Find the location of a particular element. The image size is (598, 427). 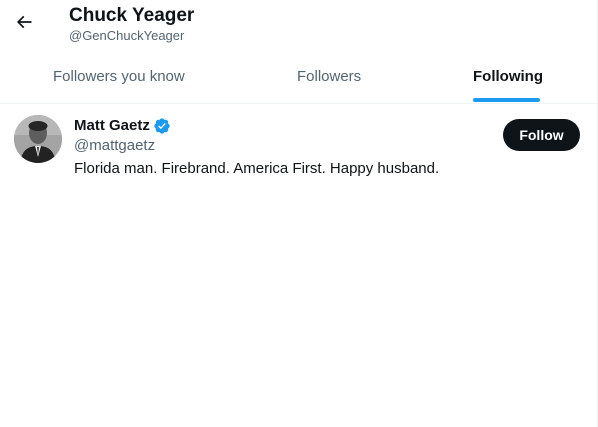

tab-followers-you-know: Followers you know is located at coordinates (120, 78).